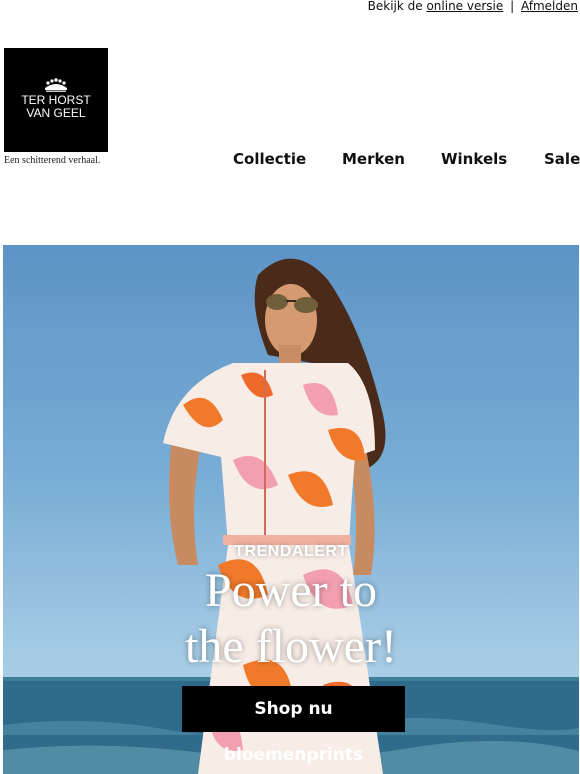  What do you see at coordinates (56, 113) in the screenshot?
I see `logo-text-line2: VAN GEEL` at bounding box center [56, 113].